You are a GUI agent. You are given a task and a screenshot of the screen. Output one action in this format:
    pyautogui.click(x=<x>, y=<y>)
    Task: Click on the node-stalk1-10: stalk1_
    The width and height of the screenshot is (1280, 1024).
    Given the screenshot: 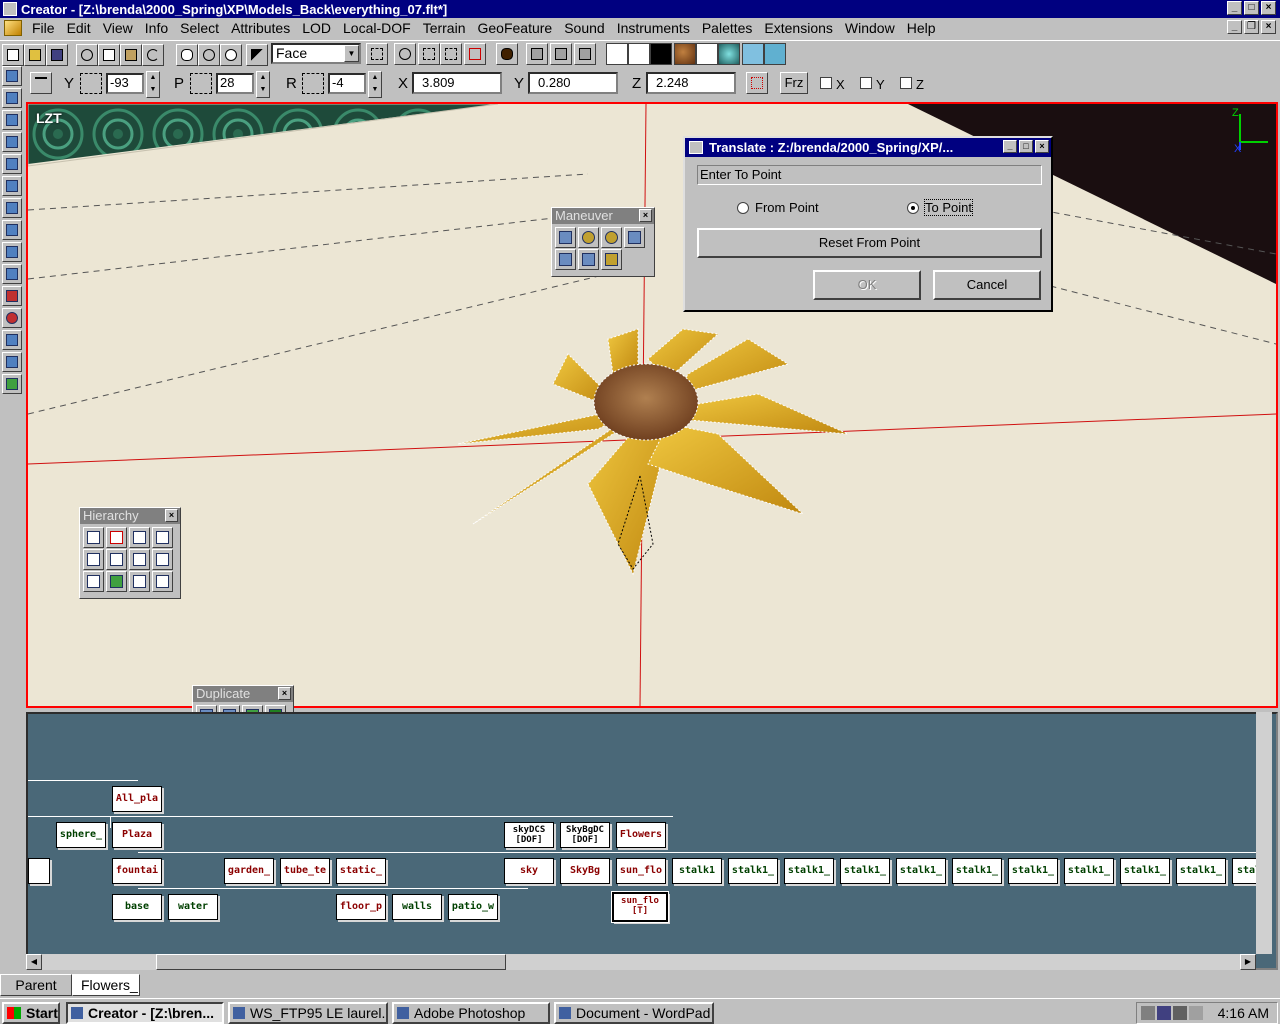 What is the action you would take?
    pyautogui.click(x=1201, y=871)
    